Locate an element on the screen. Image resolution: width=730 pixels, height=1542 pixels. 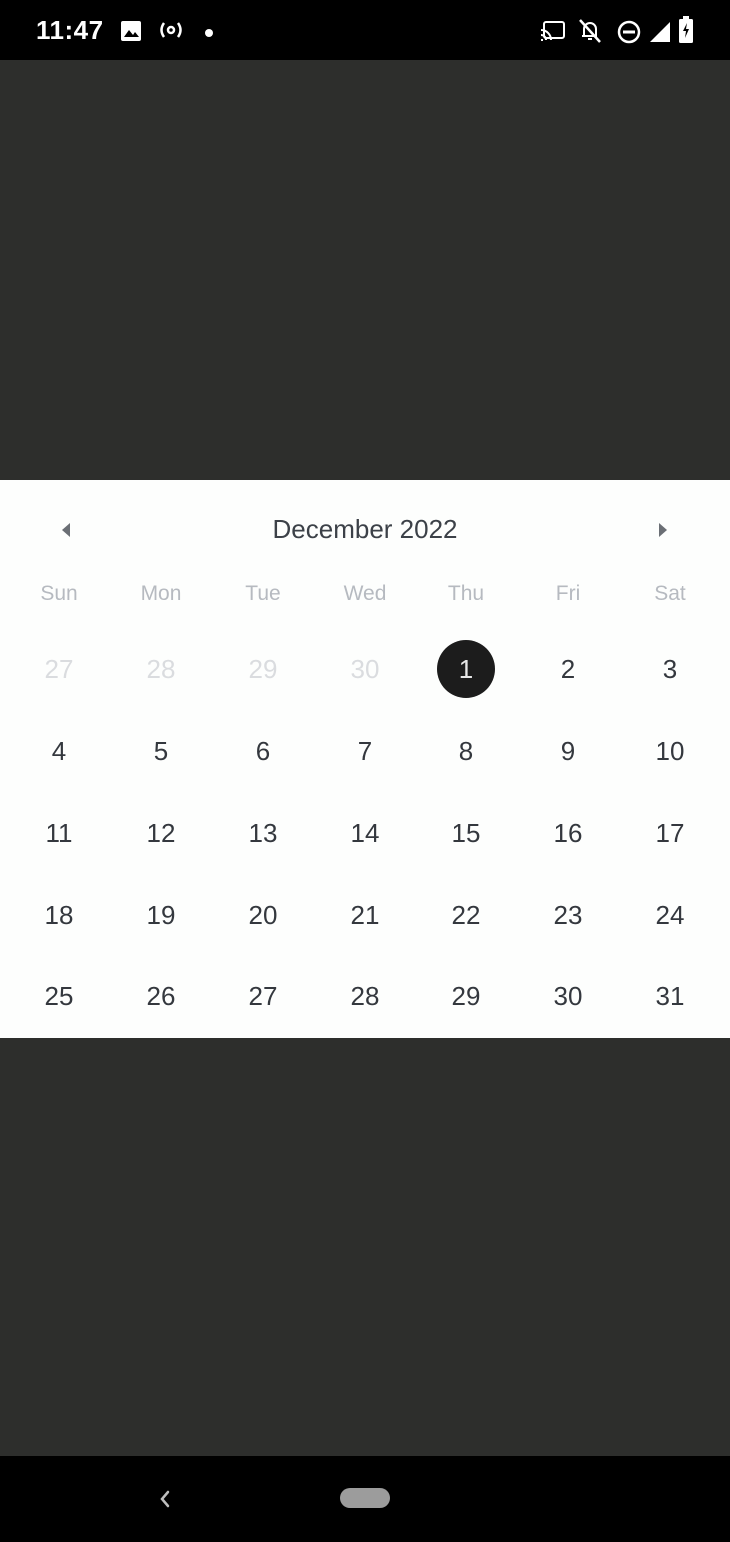
day-cell: 16 is located at coordinates (568, 833).